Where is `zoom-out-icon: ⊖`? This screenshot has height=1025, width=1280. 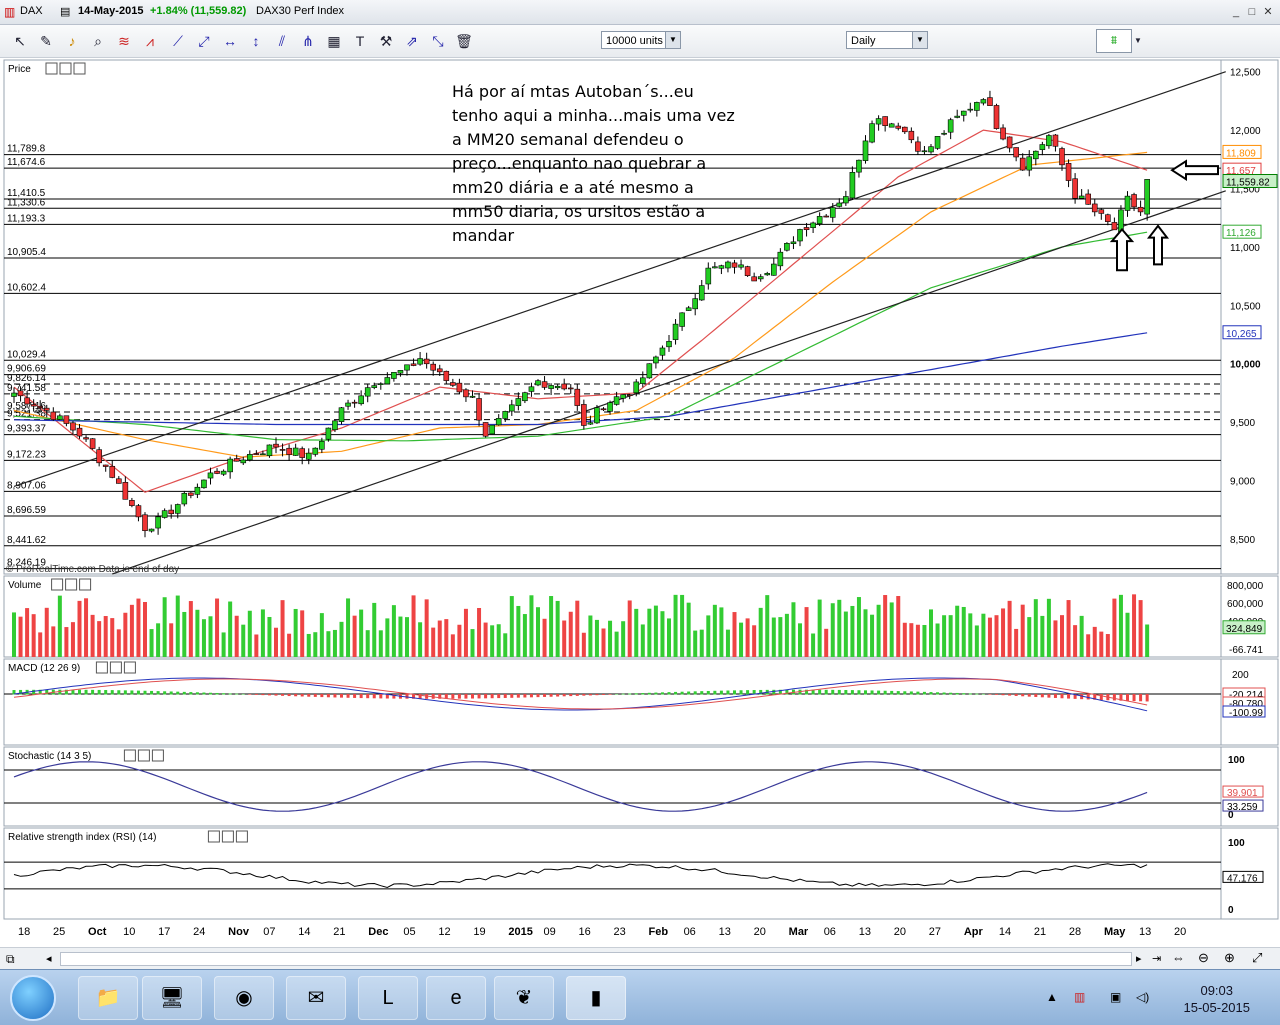 zoom-out-icon: ⊖ is located at coordinates (1203, 958).